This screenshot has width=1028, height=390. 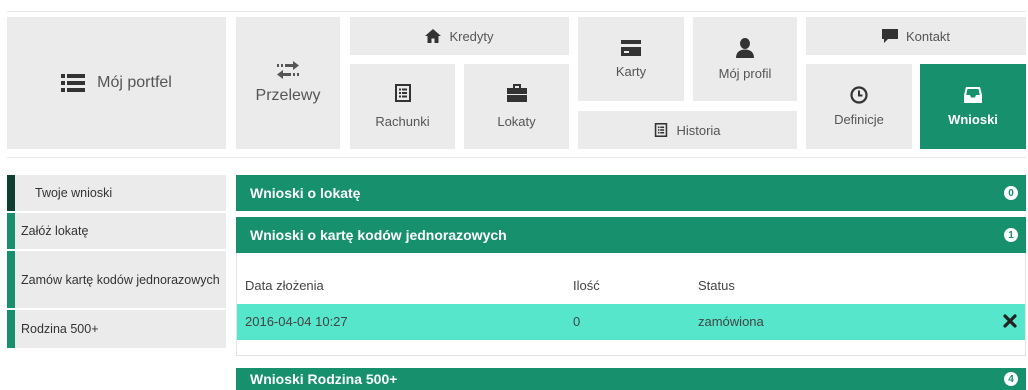 What do you see at coordinates (745, 47) in the screenshot?
I see `user-icon` at bounding box center [745, 47].